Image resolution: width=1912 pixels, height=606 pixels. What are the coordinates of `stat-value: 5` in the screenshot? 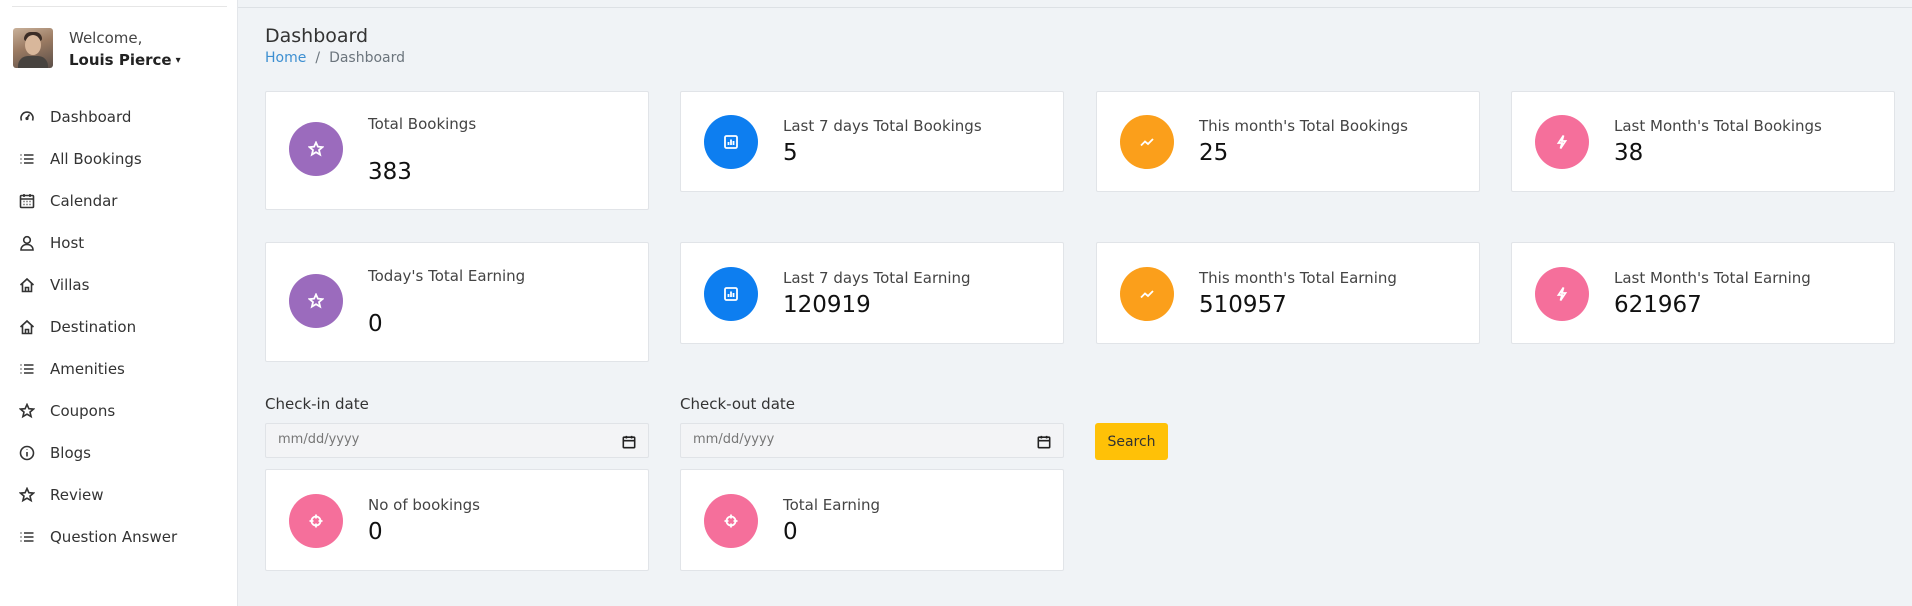 It's located at (790, 153).